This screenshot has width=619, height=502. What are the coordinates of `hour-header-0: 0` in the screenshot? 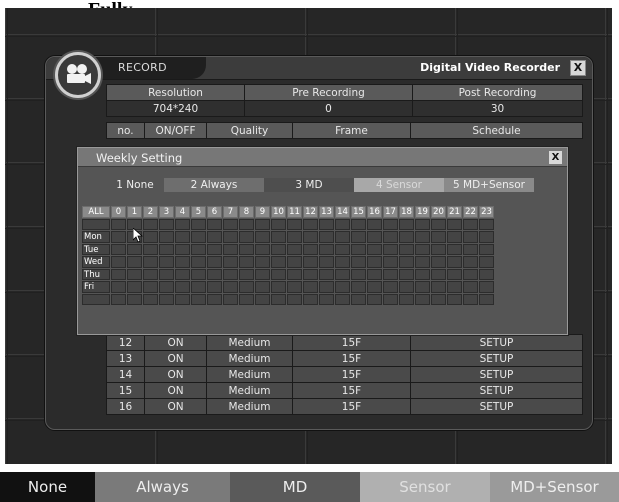 It's located at (118, 212).